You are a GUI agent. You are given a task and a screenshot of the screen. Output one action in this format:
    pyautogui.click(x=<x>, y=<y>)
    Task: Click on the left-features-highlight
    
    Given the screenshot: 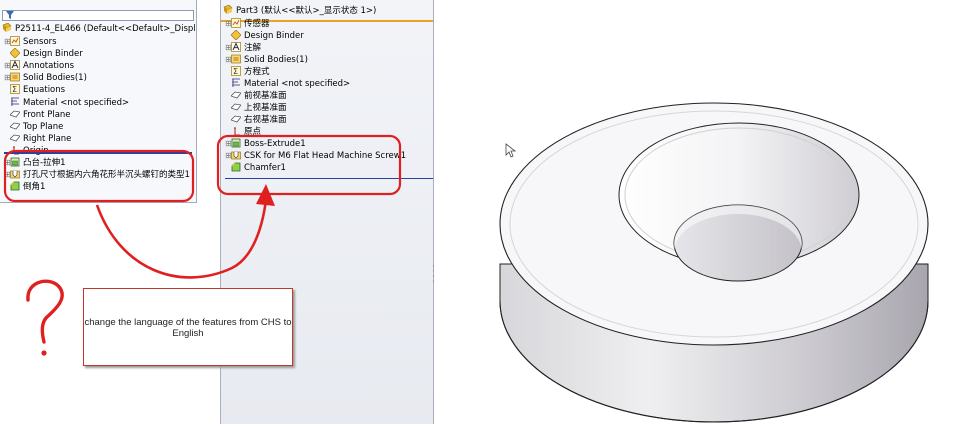 What is the action you would take?
    pyautogui.click(x=99, y=176)
    